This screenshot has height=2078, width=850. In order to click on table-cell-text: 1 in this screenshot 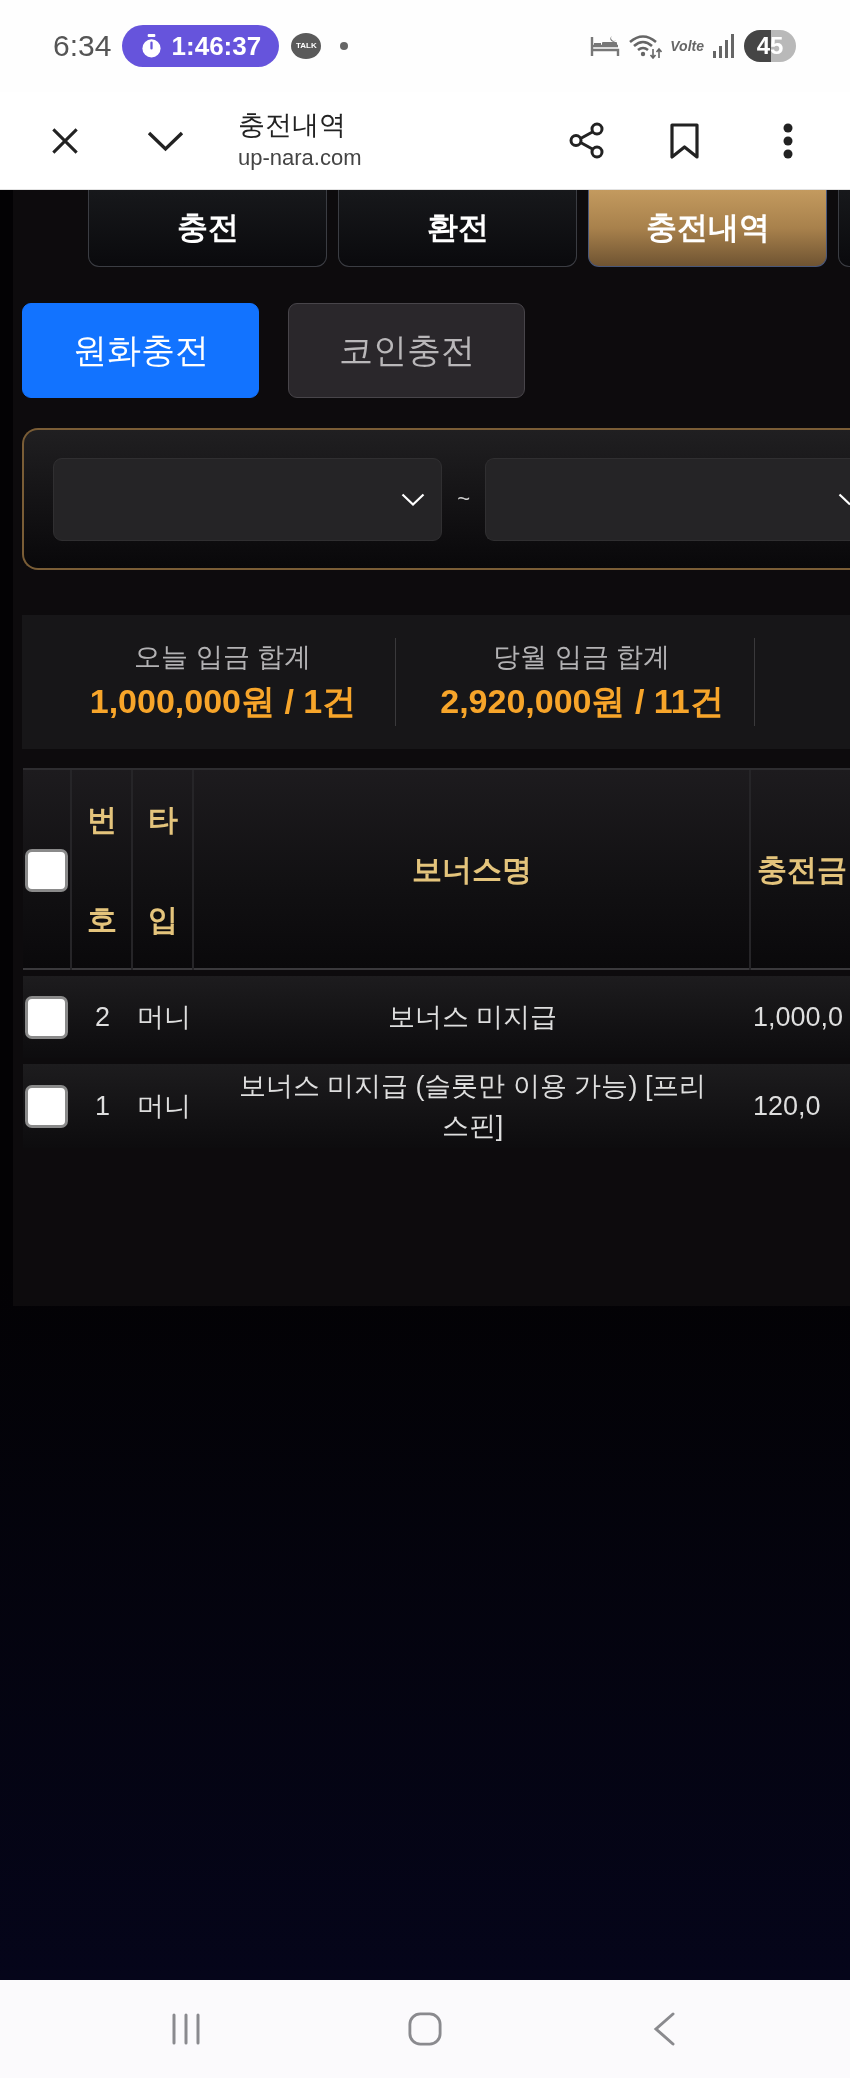, I will do `click(102, 1106)`.